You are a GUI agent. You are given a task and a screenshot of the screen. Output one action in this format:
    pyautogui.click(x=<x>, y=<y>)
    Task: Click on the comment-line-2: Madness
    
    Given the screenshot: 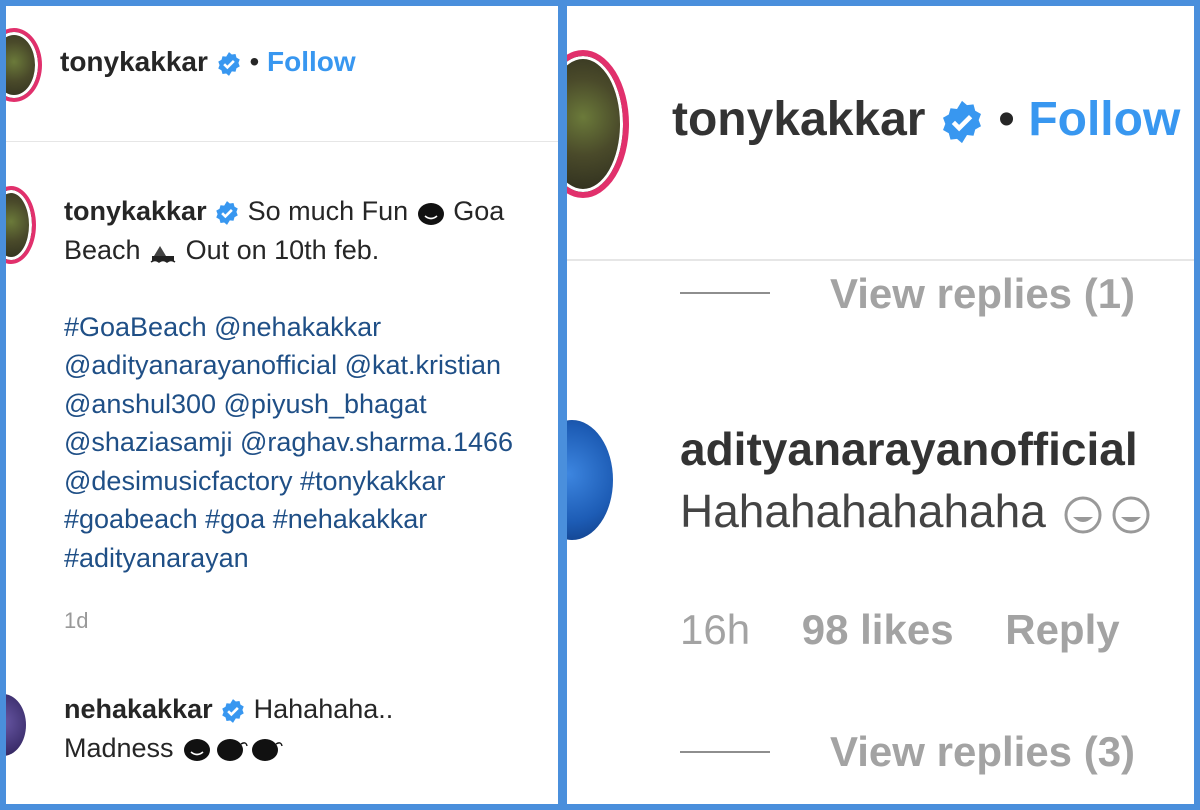 What is the action you would take?
    pyautogui.click(x=228, y=748)
    